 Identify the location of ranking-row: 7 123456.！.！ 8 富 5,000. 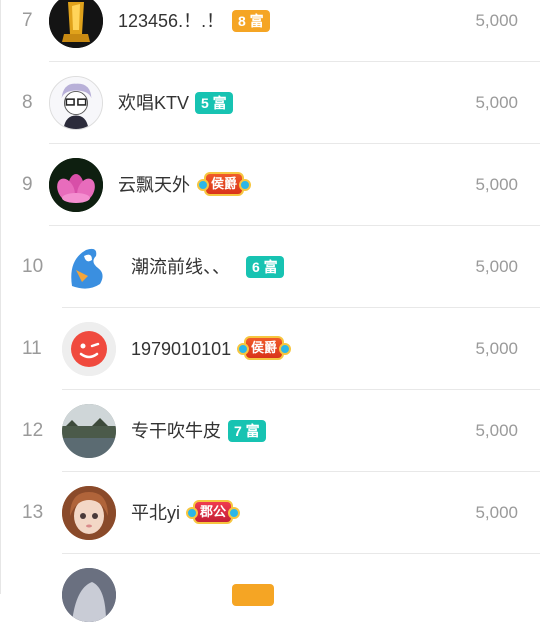
(270, 31).